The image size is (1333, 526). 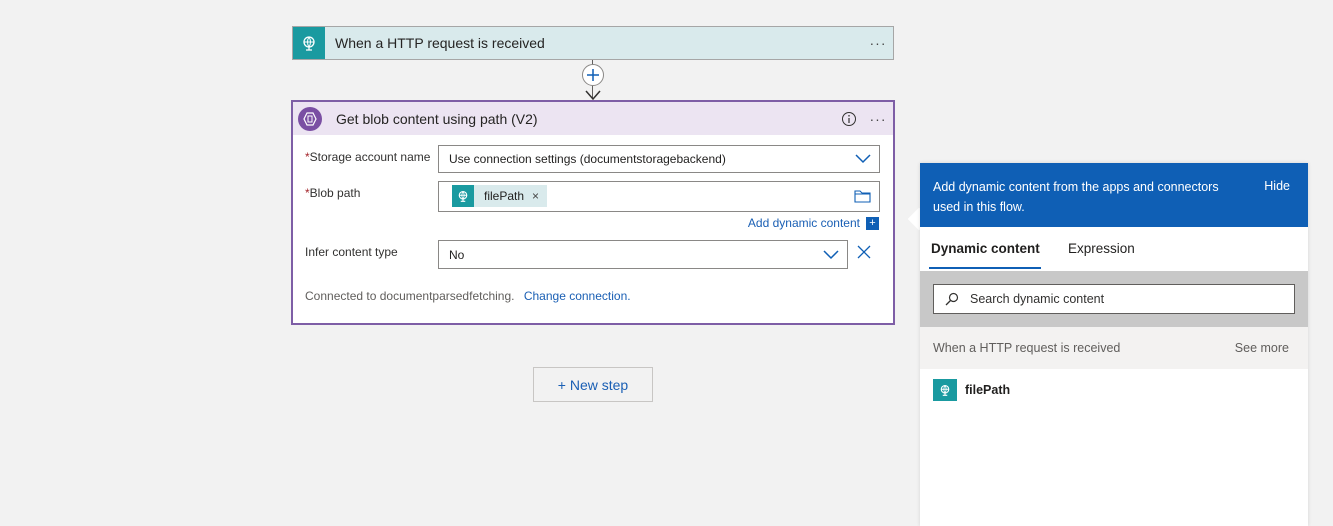 What do you see at coordinates (988, 390) in the screenshot?
I see `dynamic-item-label: filePath` at bounding box center [988, 390].